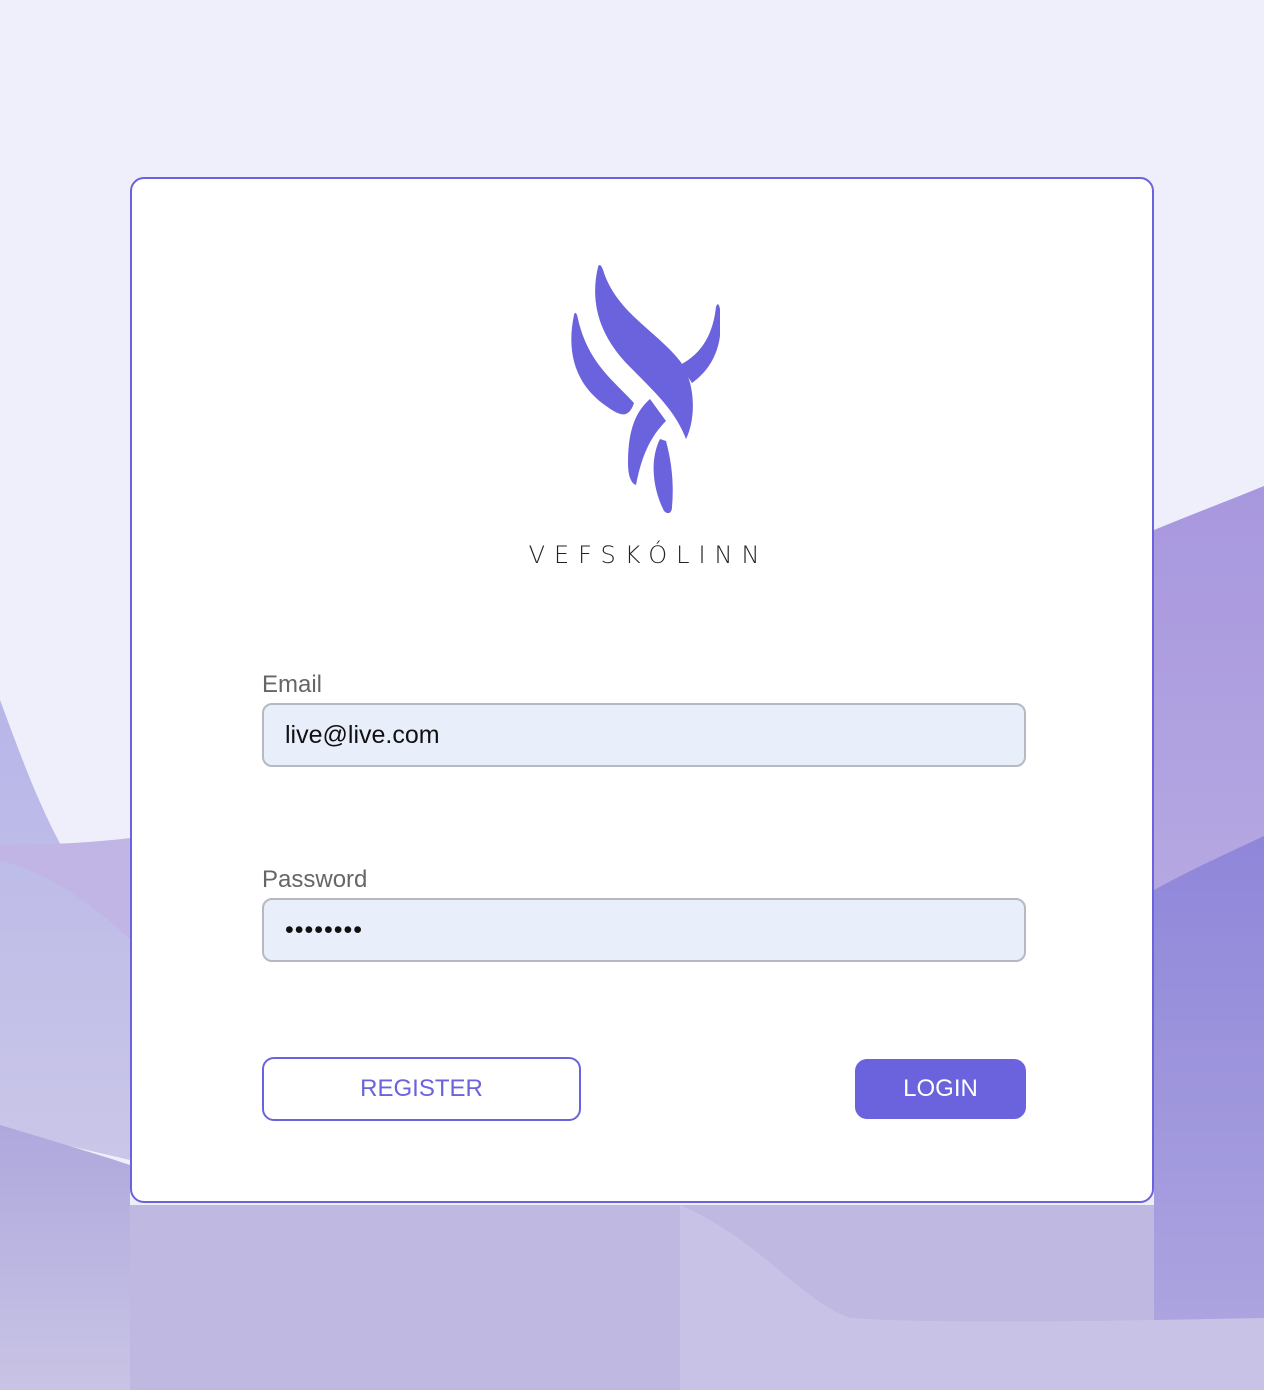  Describe the element at coordinates (648, 555) in the screenshot. I see `brand-name: VEFSKÓLINN` at that location.